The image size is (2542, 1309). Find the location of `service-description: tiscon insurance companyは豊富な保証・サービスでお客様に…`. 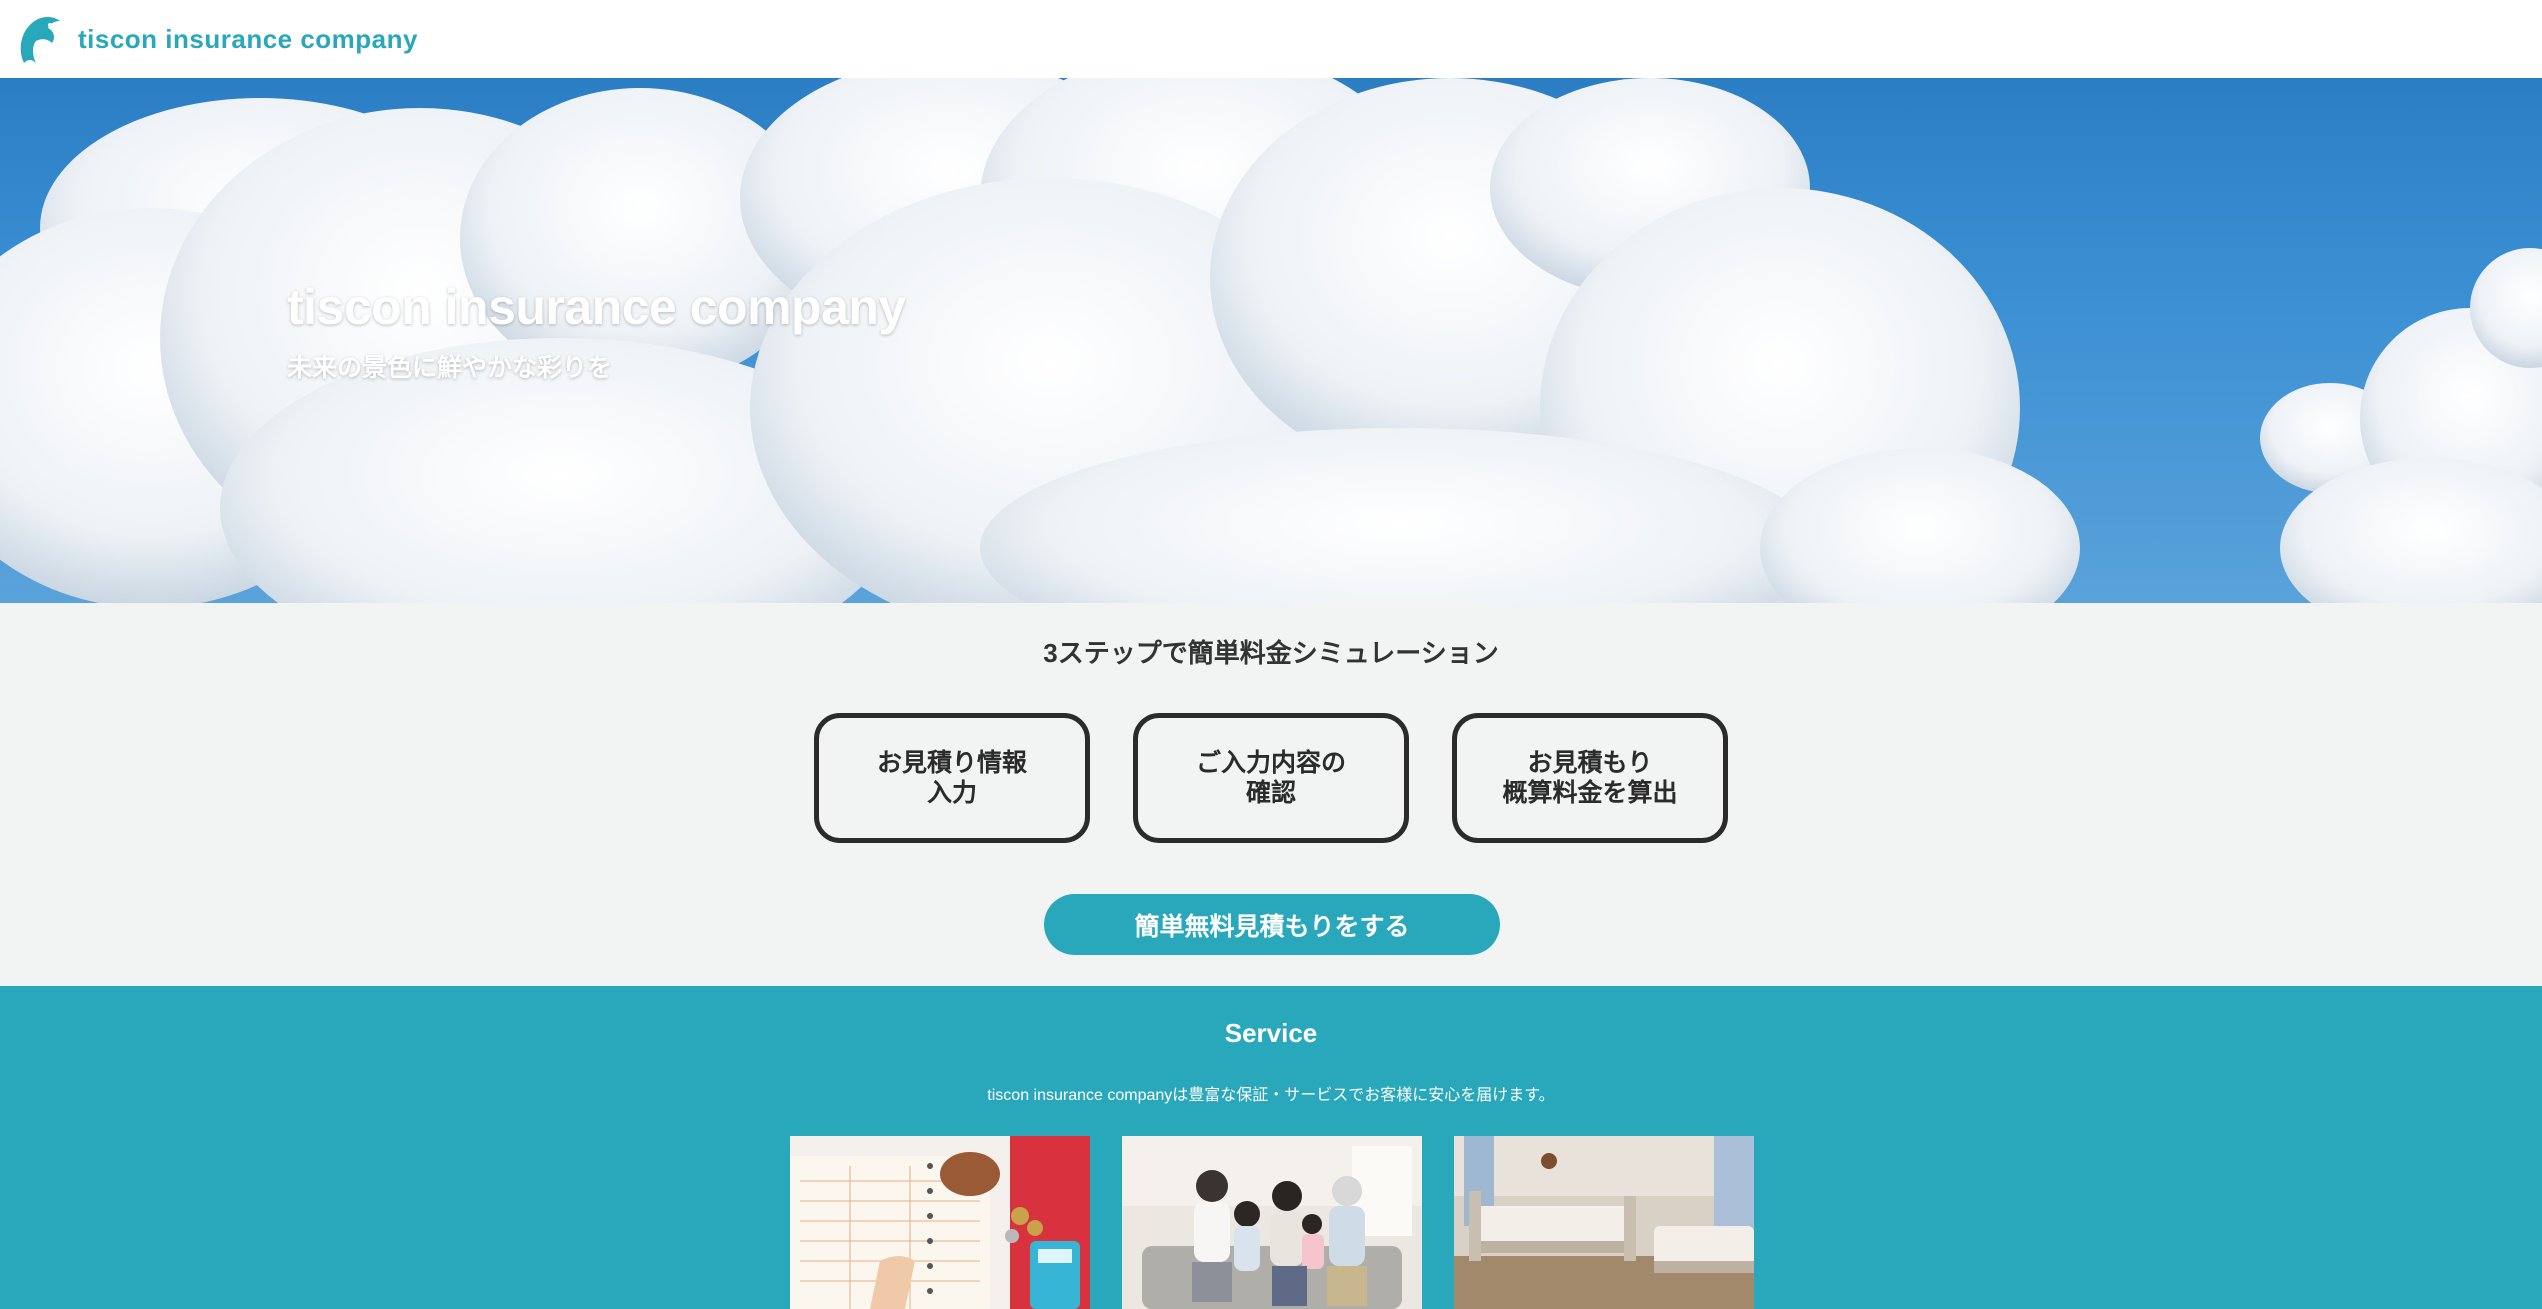

service-description: tiscon insurance companyは豊富な保証・サービスでお客様に… is located at coordinates (1271, 1095).